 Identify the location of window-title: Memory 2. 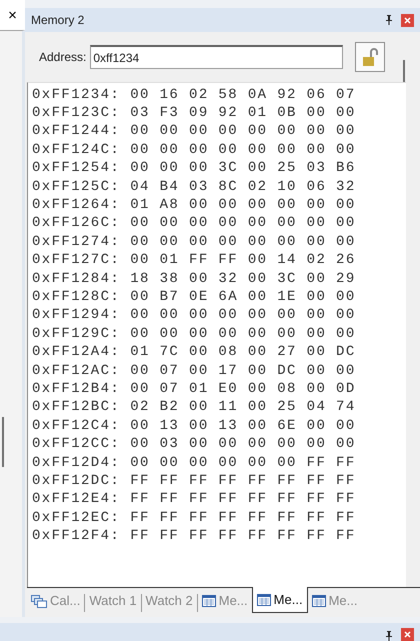
(58, 20).